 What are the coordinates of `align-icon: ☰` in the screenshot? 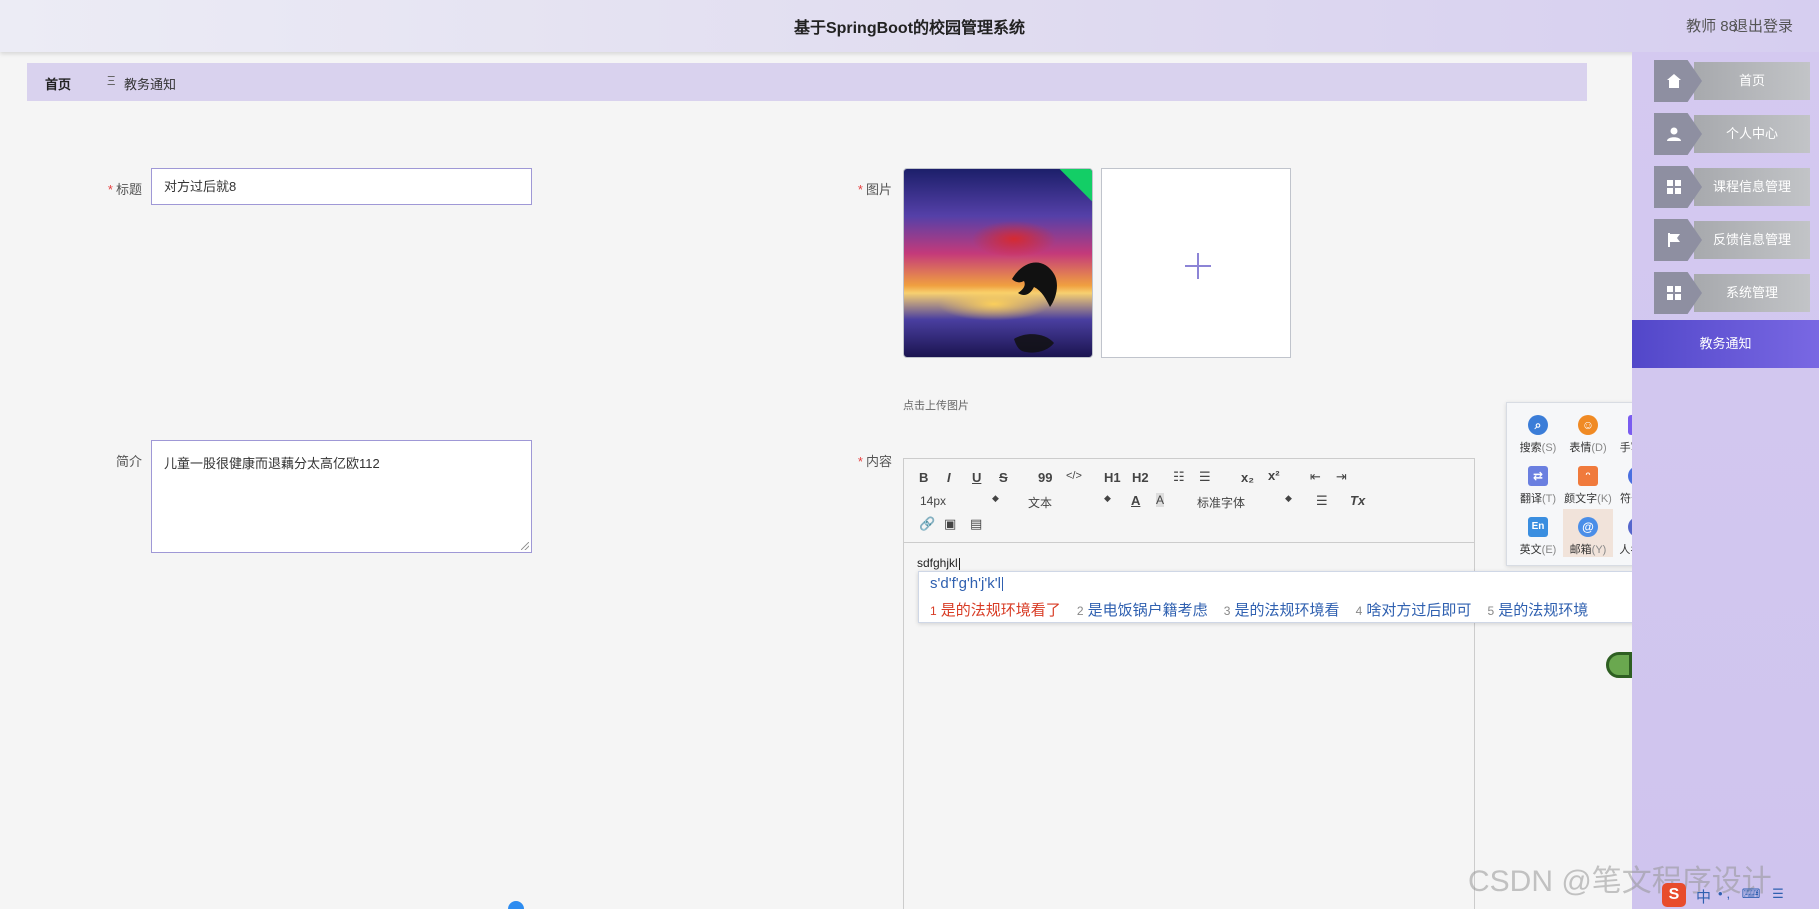 It's located at (1322, 501).